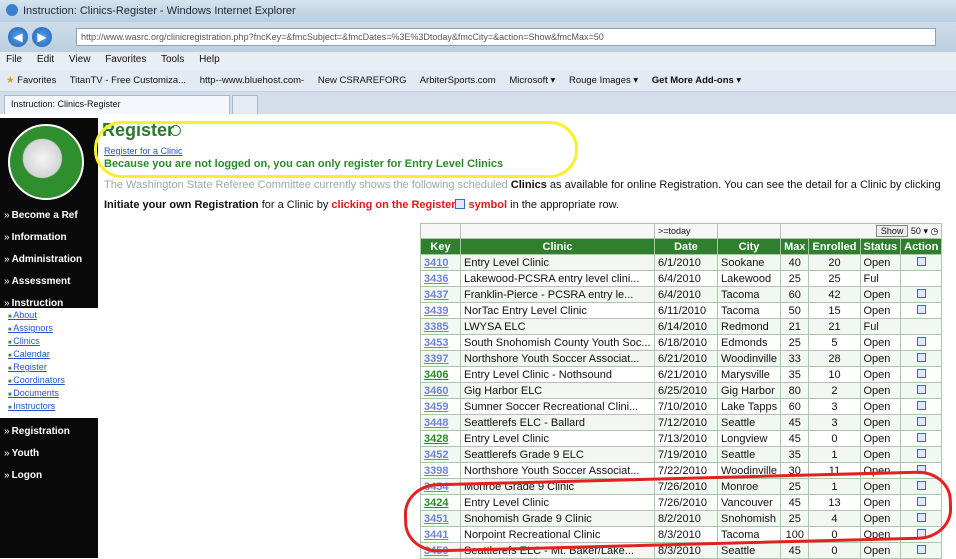 Image resolution: width=956 pixels, height=559 pixels. Describe the element at coordinates (14, 59) in the screenshot. I see `menu-file: File` at that location.